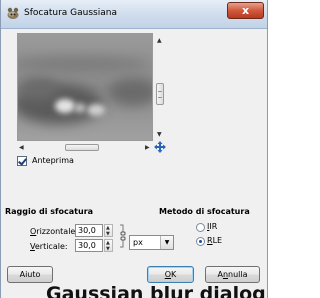  I want to click on horizontal-scrollbar: ◀ ▶, so click(85, 147).